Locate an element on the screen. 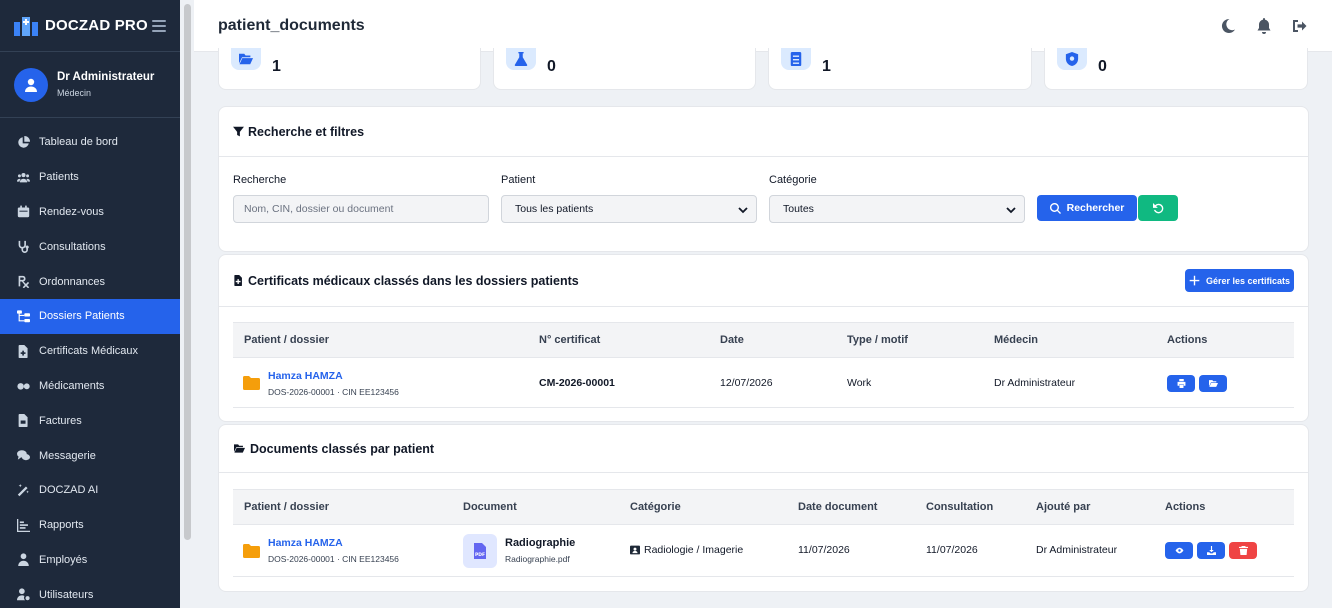 This screenshot has width=1332, height=608. prescription-icon is located at coordinates (24, 282).